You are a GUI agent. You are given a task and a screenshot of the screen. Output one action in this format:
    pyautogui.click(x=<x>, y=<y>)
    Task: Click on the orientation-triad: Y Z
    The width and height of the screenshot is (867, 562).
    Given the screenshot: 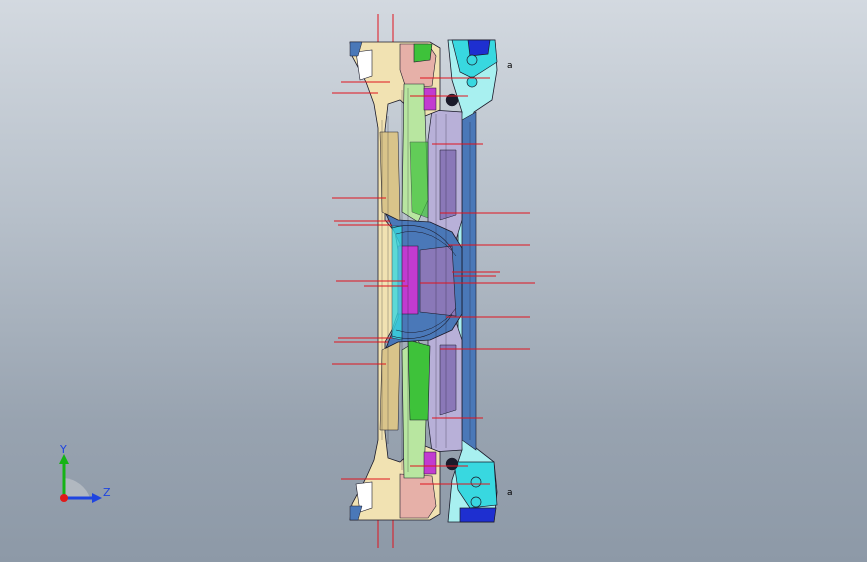 What is the action you would take?
    pyautogui.click(x=85, y=475)
    